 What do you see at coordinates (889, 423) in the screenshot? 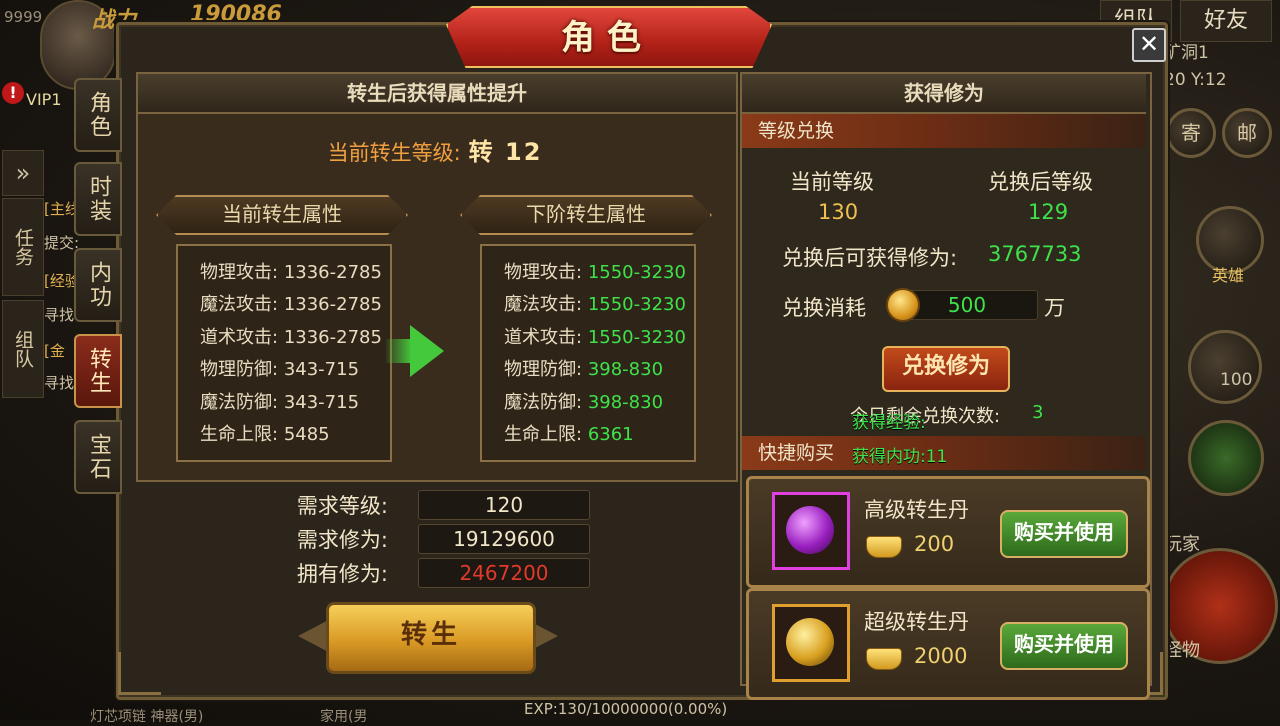
I see `float-exp-text: 获得经验:` at bounding box center [889, 423].